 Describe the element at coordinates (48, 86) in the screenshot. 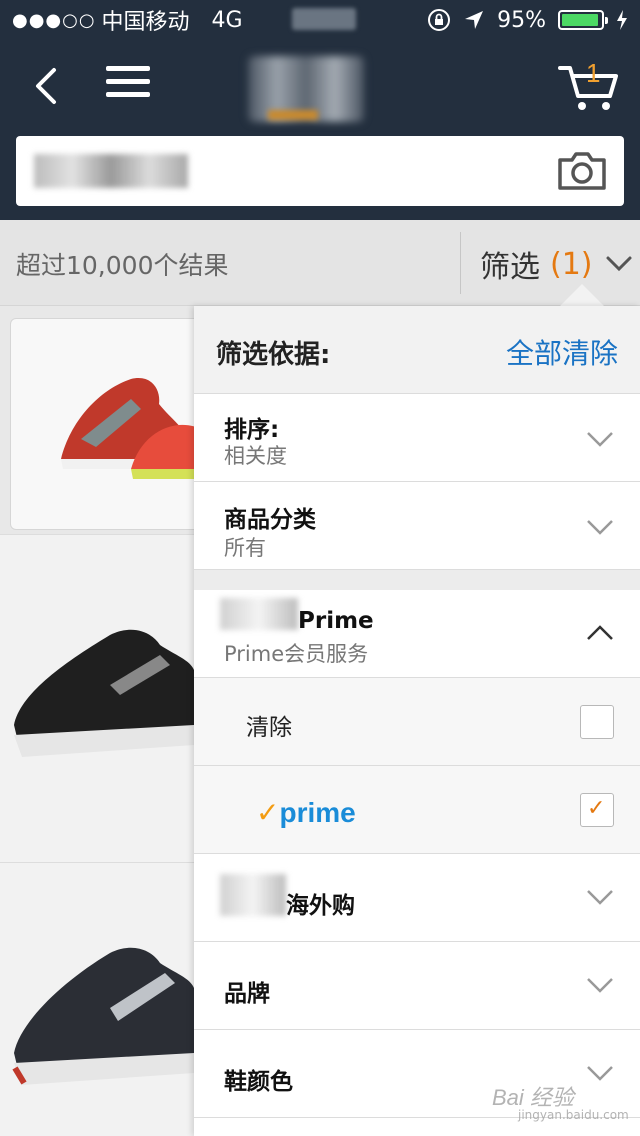

I see `chevron-left-icon` at that location.